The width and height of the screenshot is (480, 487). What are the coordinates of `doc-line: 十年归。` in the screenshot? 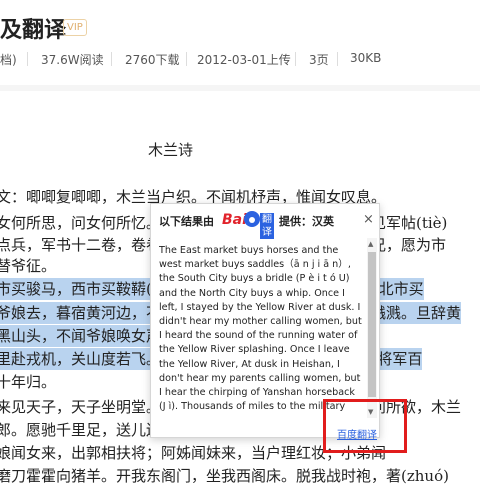 It's located at (28, 382).